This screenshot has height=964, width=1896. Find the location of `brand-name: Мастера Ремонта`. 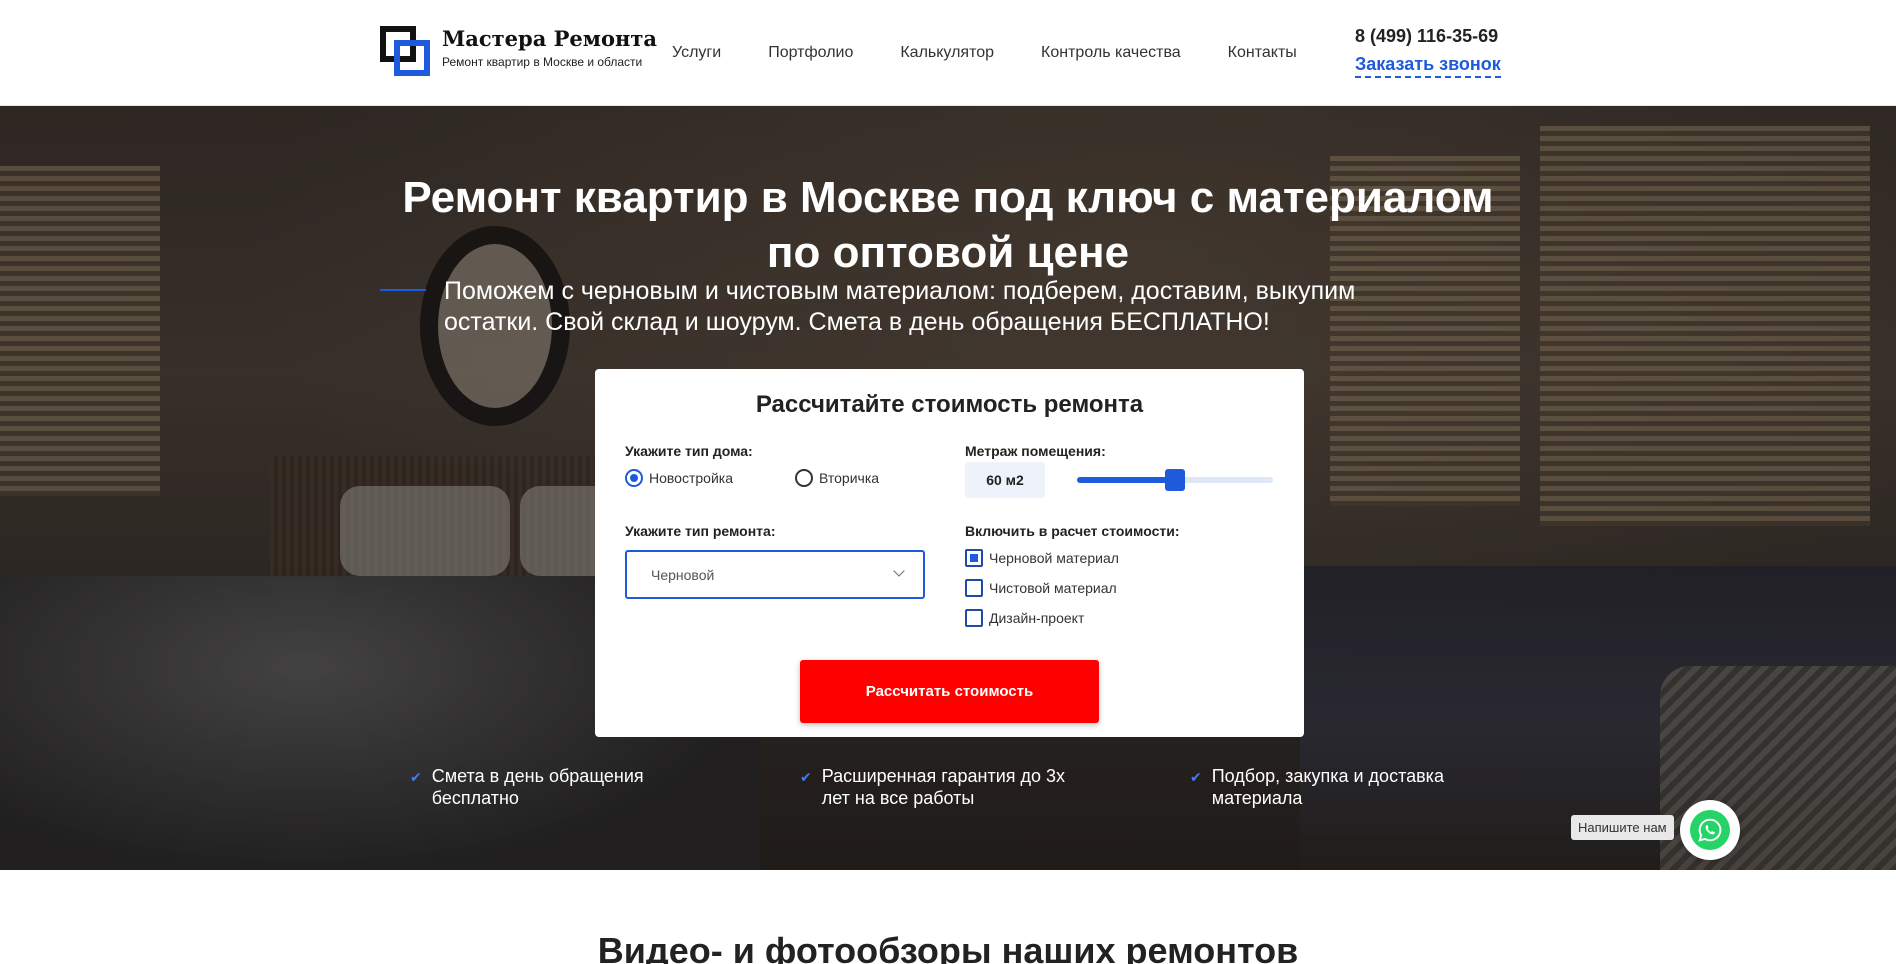

brand-name: Мастера Ремонта is located at coordinates (550, 38).